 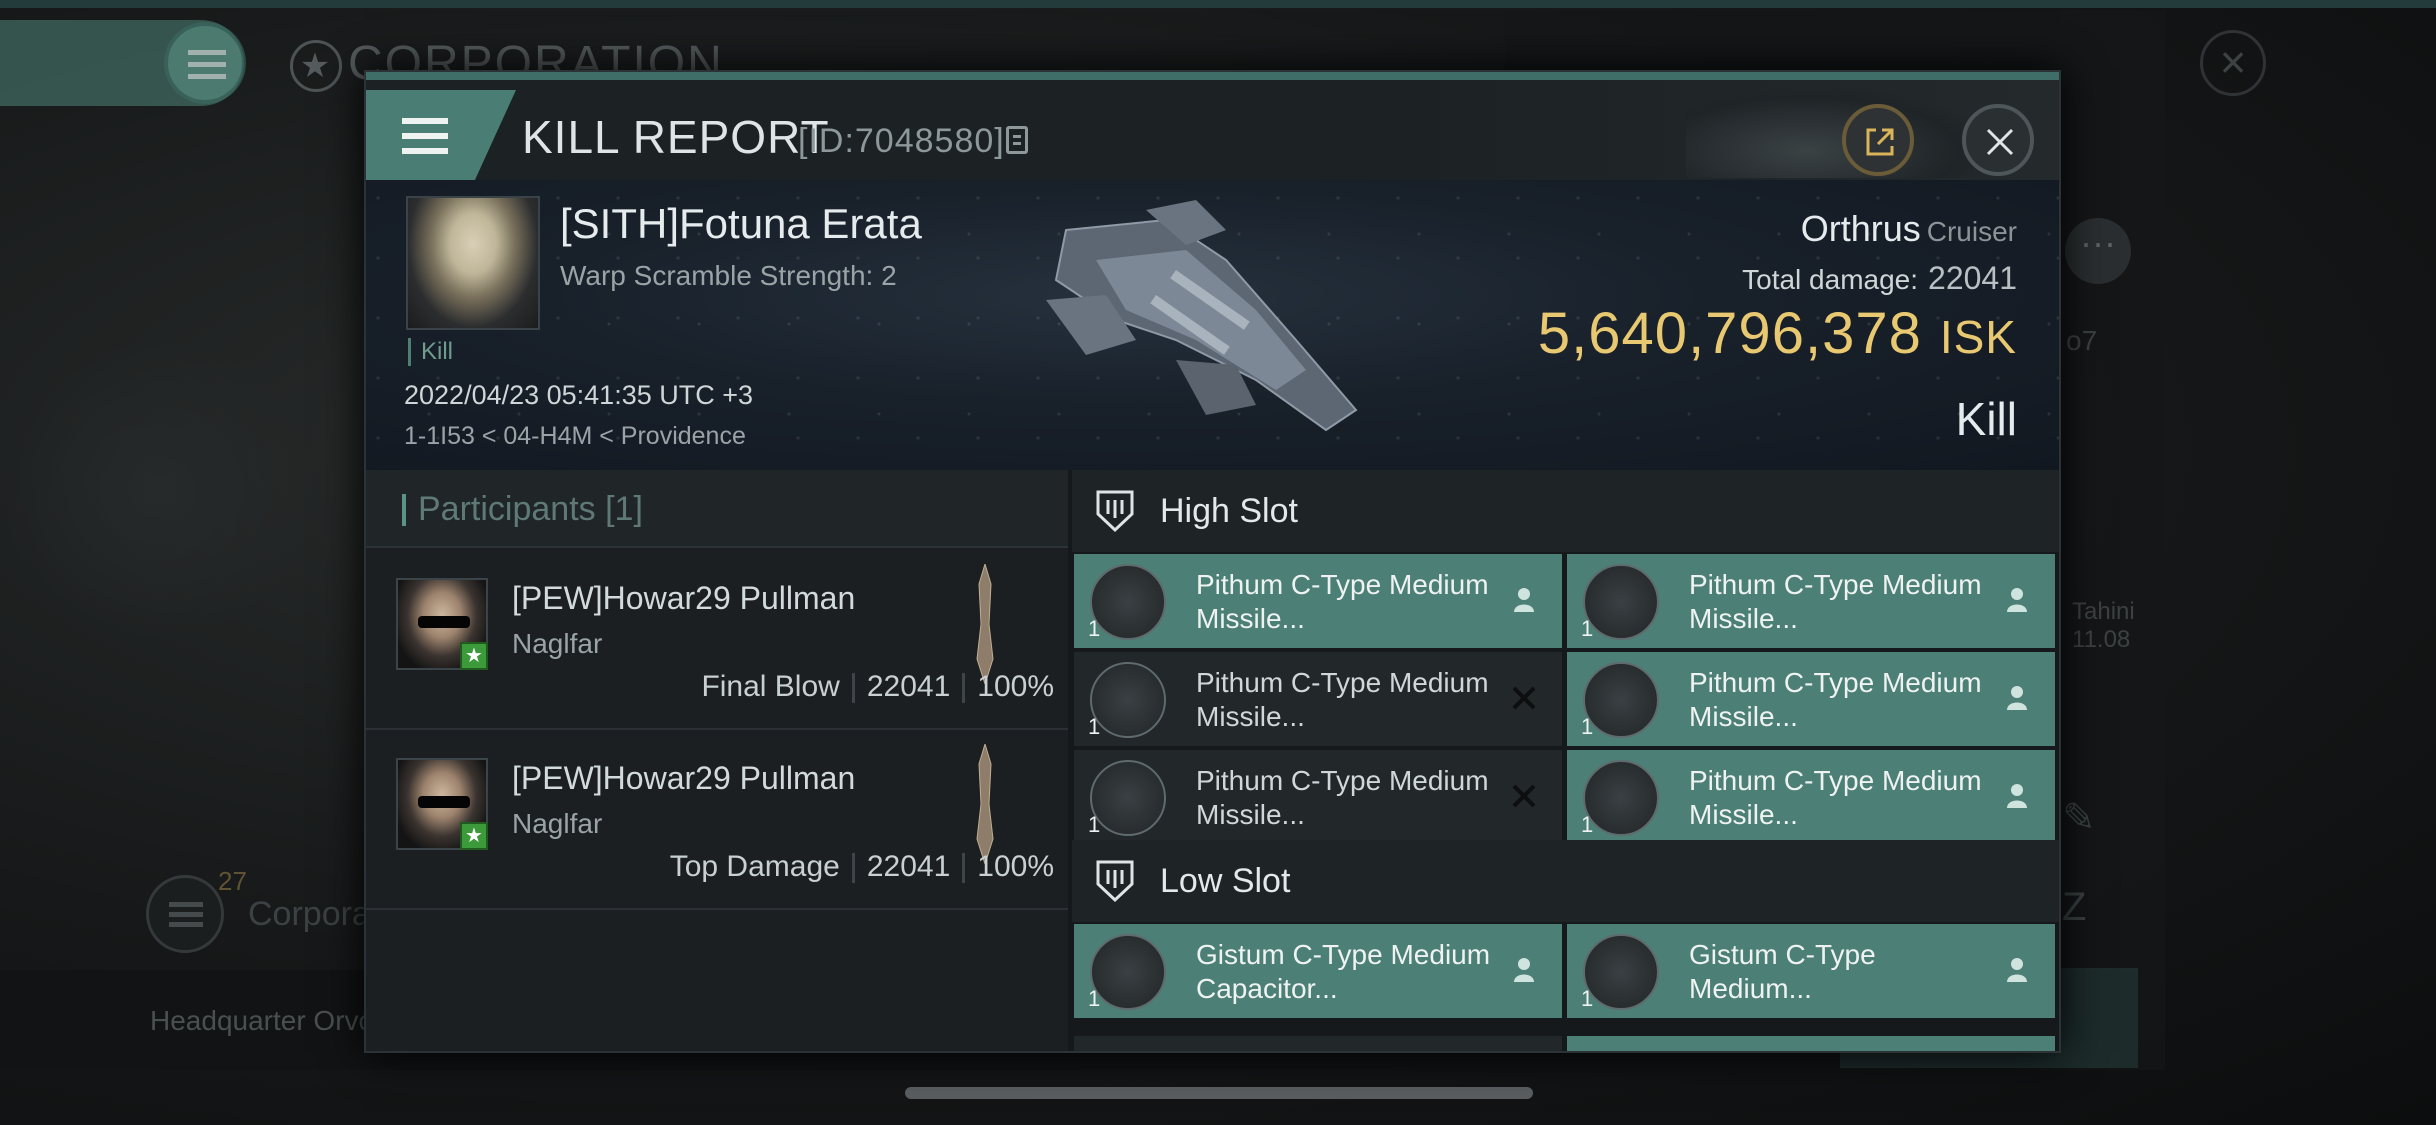 I want to click on share-icon, so click(x=1880, y=142).